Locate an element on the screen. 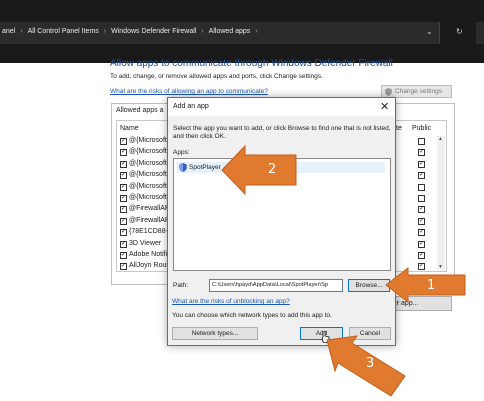 The image size is (484, 401). annotation-number-3: 3 is located at coordinates (370, 363).